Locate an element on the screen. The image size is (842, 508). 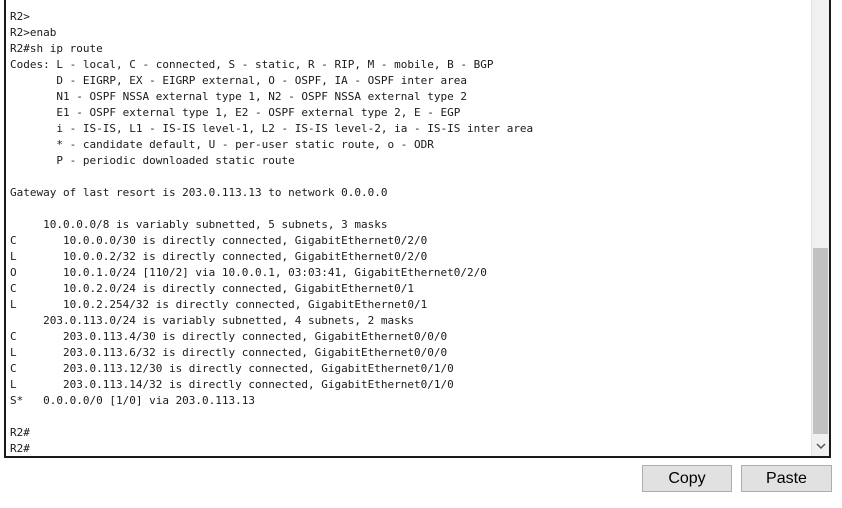
terminal-line: R2> is located at coordinates (20, 16).